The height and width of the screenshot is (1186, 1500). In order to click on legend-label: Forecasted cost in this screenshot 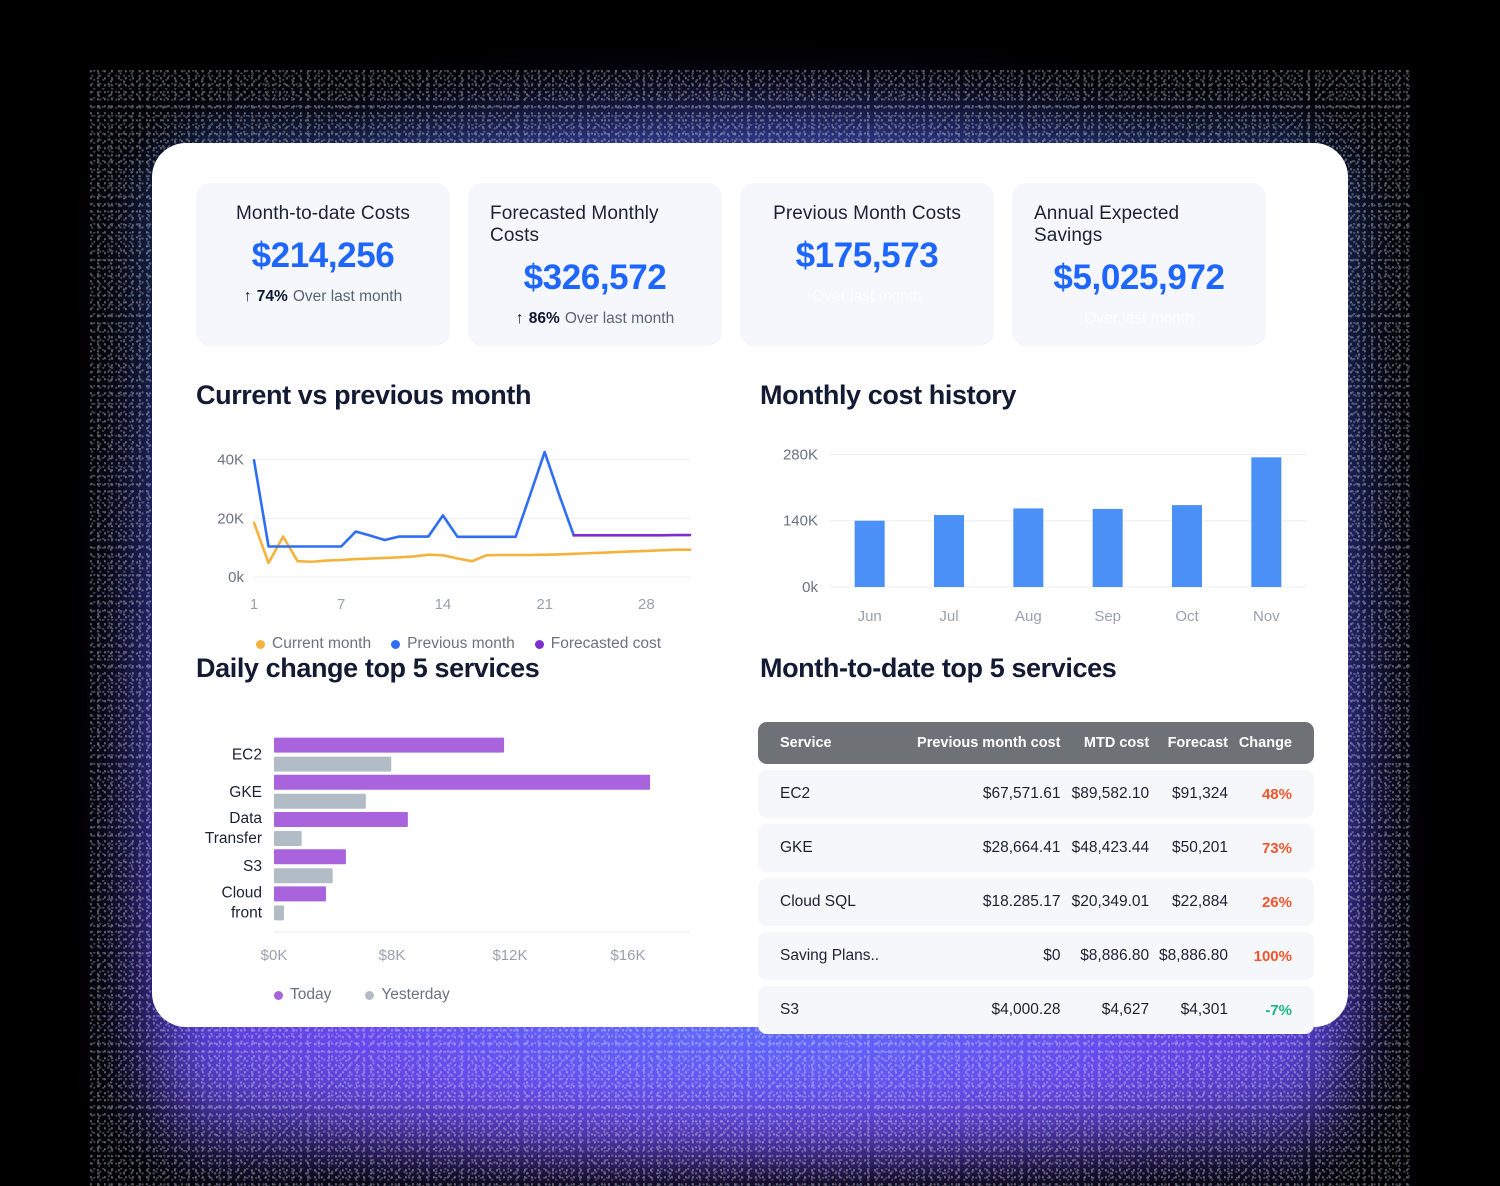, I will do `click(606, 643)`.